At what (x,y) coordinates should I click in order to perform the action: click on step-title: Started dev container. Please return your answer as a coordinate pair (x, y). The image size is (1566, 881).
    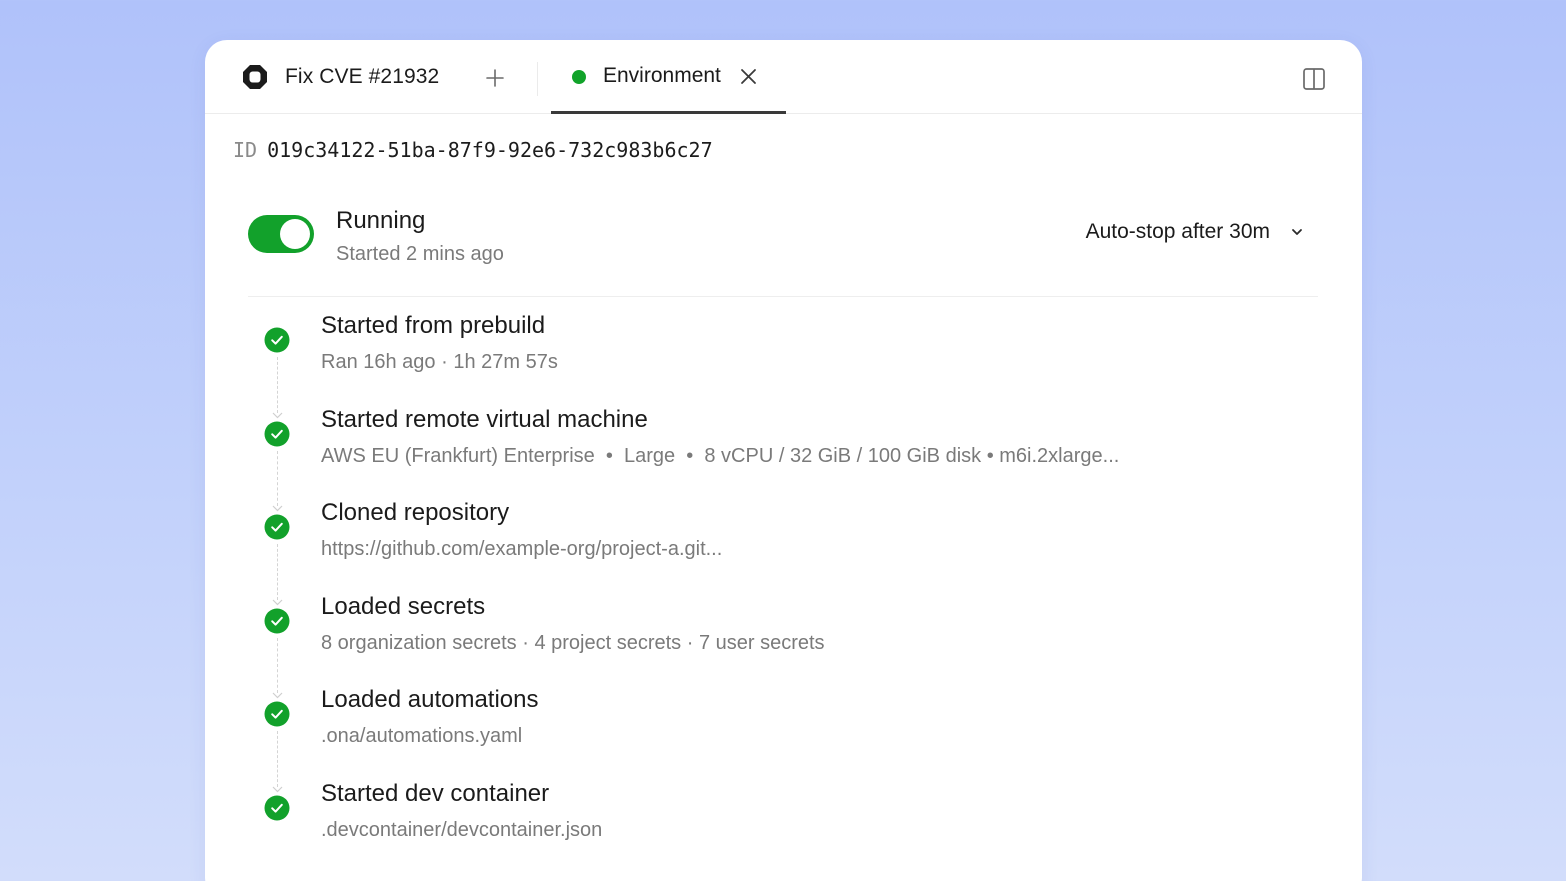
    Looking at the image, I should click on (435, 793).